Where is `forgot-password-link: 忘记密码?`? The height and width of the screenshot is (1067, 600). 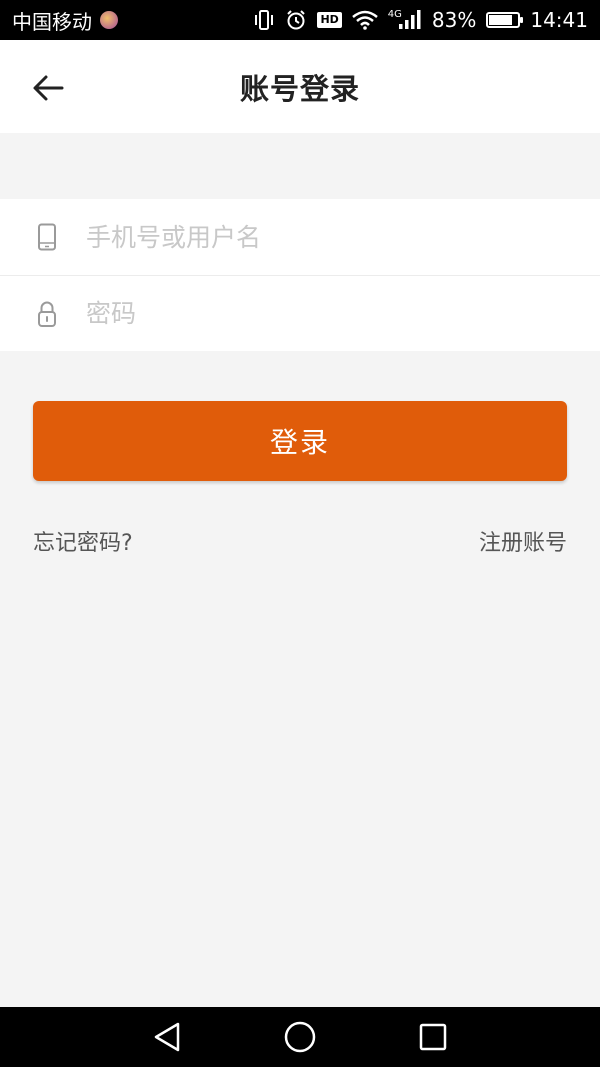 forgot-password-link: 忘记密码? is located at coordinates (83, 541).